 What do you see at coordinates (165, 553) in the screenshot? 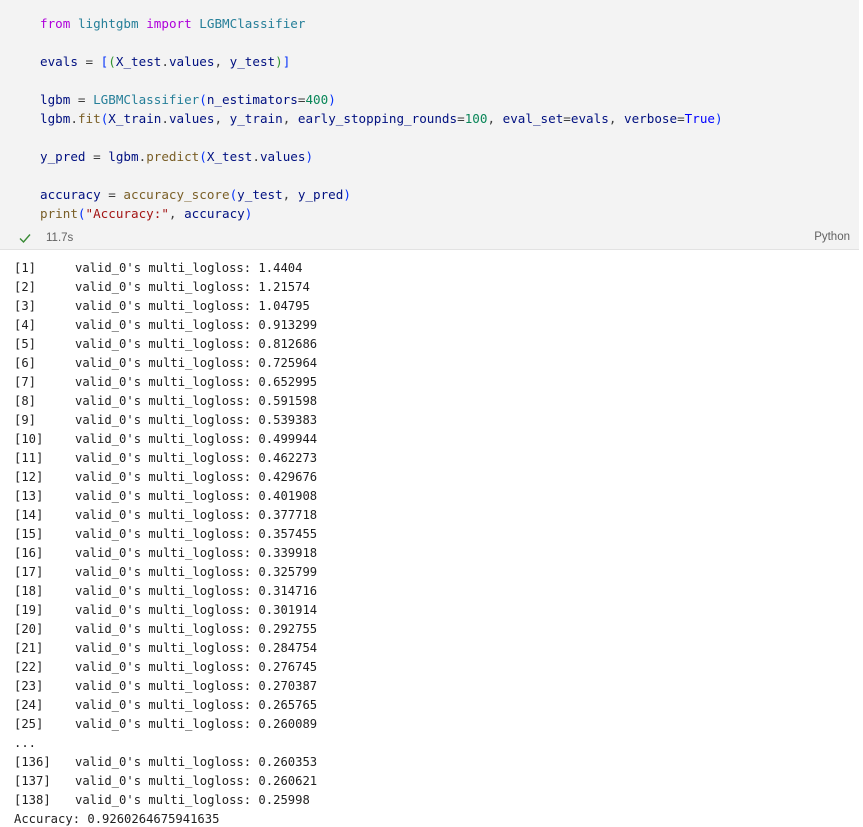
I see `output-line: [16] valid_0's multi_logloss: 0.339918` at bounding box center [165, 553].